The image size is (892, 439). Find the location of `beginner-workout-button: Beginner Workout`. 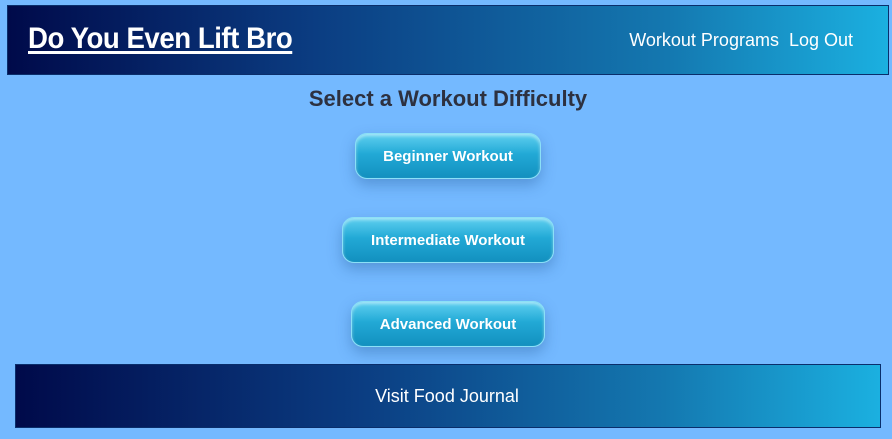

beginner-workout-button: Beginner Workout is located at coordinates (448, 156).